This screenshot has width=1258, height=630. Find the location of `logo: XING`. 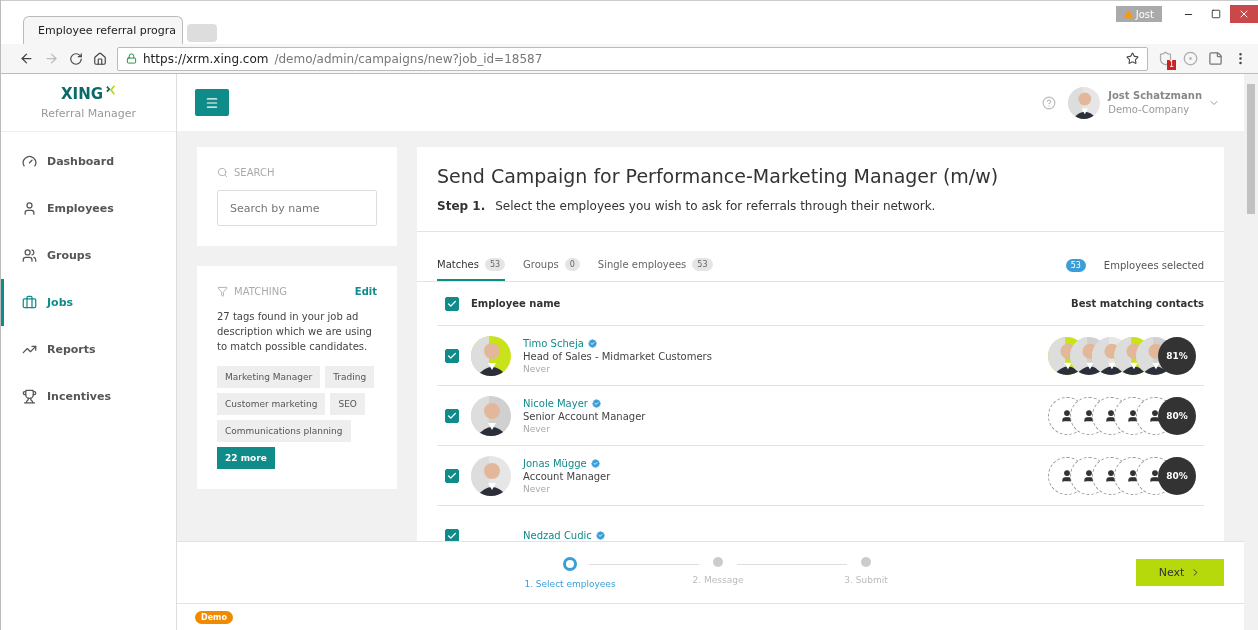

logo: XING is located at coordinates (88, 94).